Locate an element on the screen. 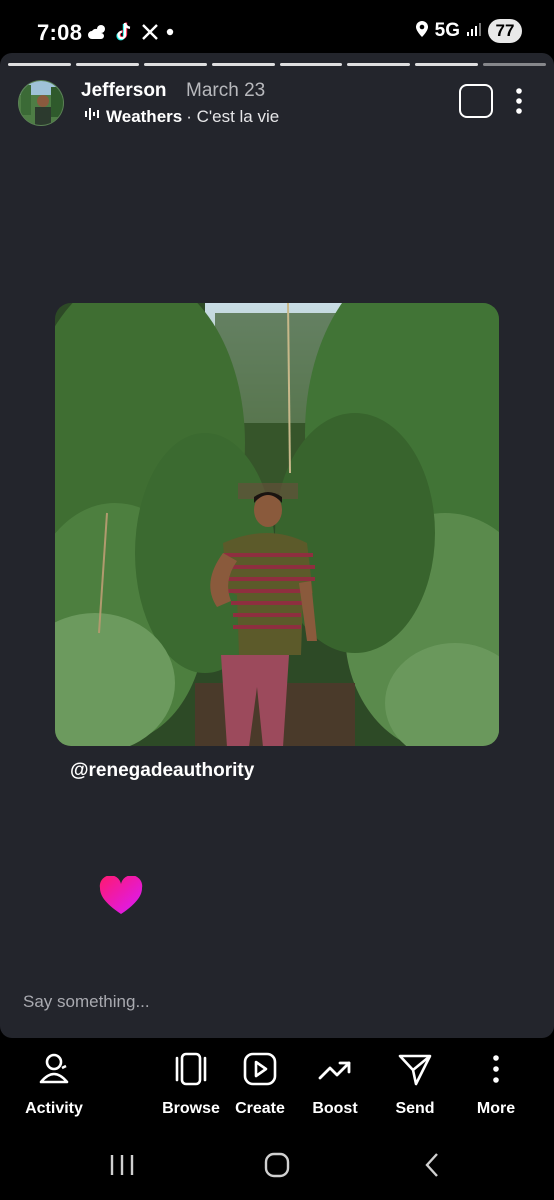 This screenshot has height=1200, width=554. system-nav-bar is located at coordinates (277, 1165).